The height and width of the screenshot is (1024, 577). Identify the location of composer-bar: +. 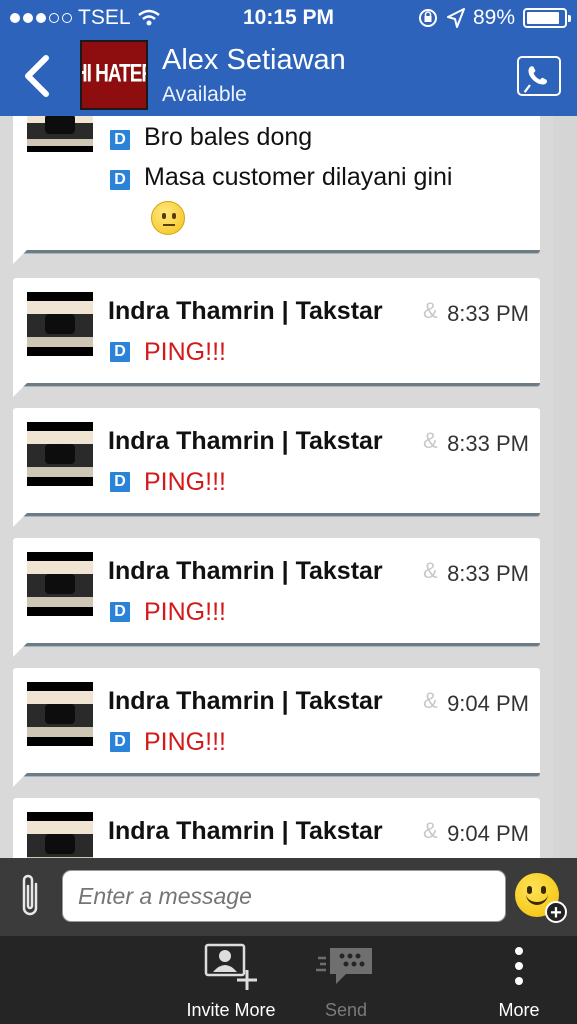
(288, 897).